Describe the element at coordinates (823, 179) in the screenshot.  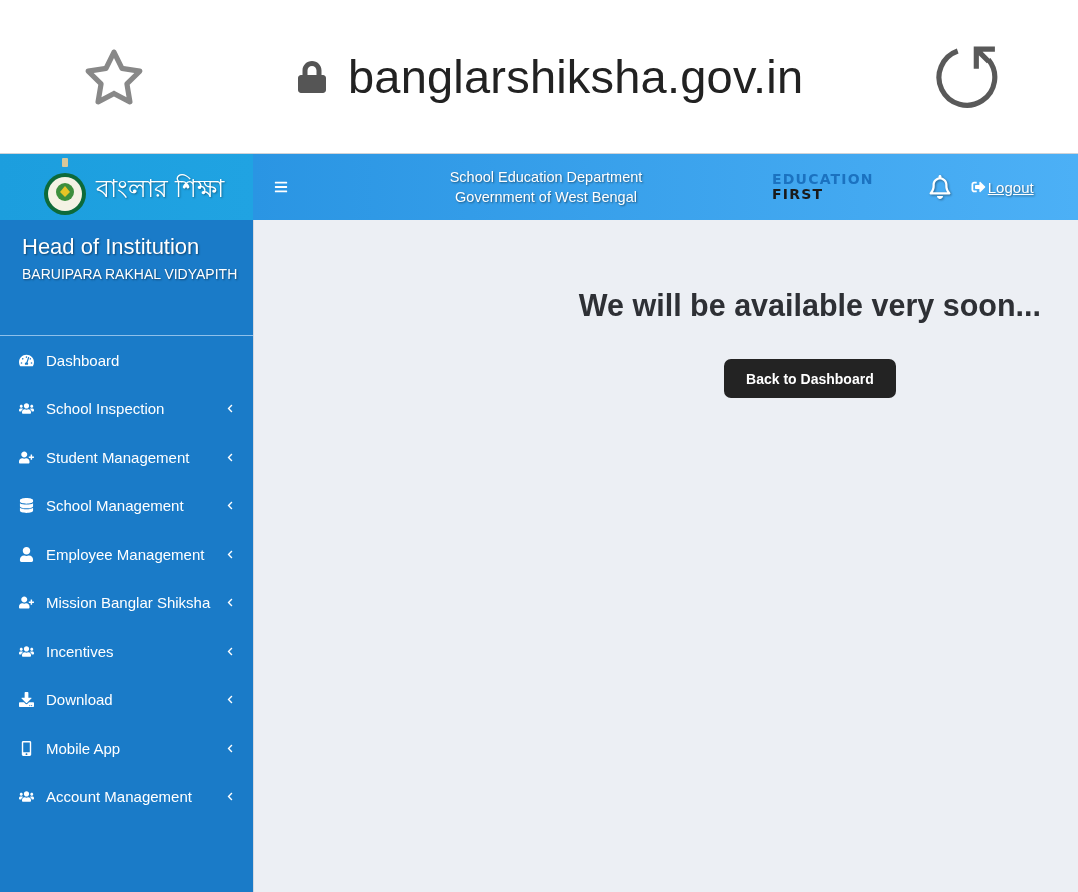
I see `brand-text: EDUCATION` at that location.